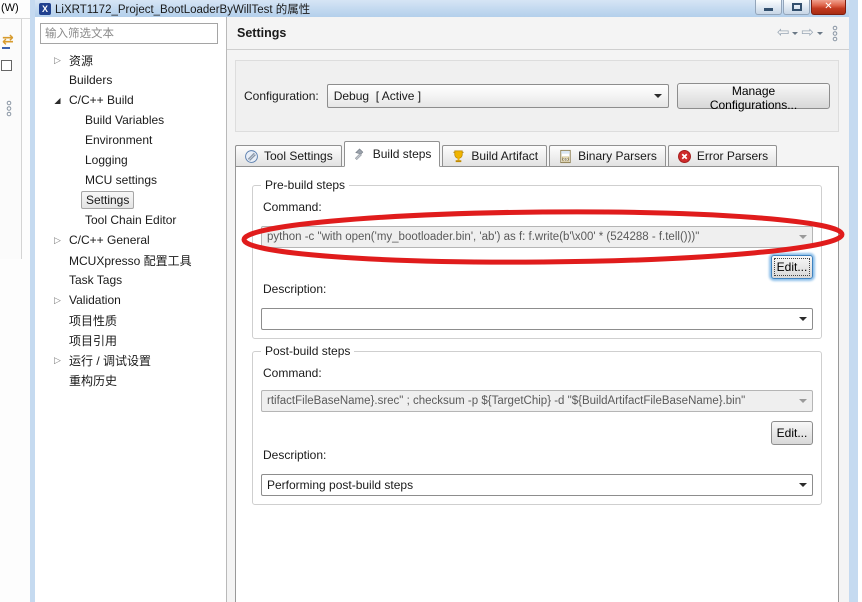  Describe the element at coordinates (251, 156) in the screenshot. I see `tool-settings-icon` at that location.